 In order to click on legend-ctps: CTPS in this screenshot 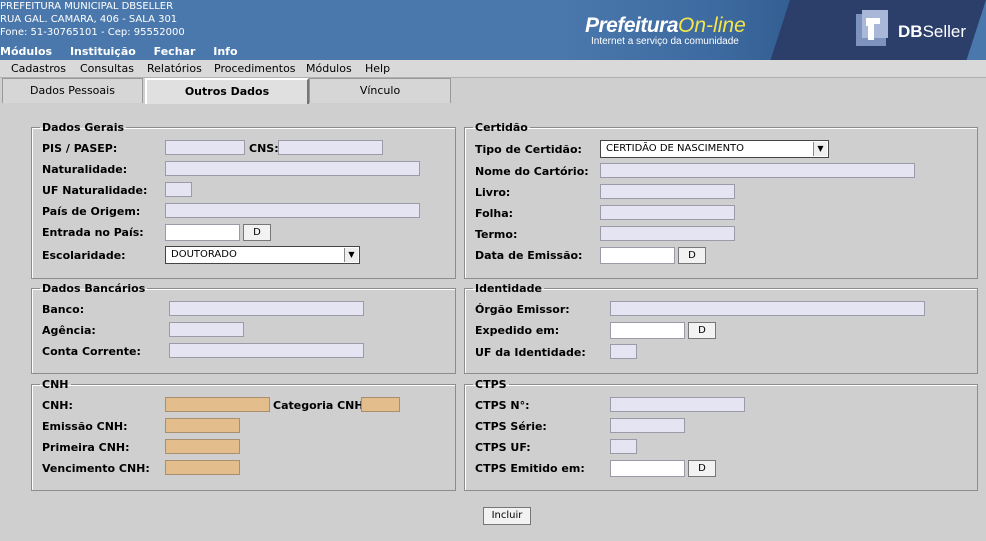, I will do `click(491, 384)`.